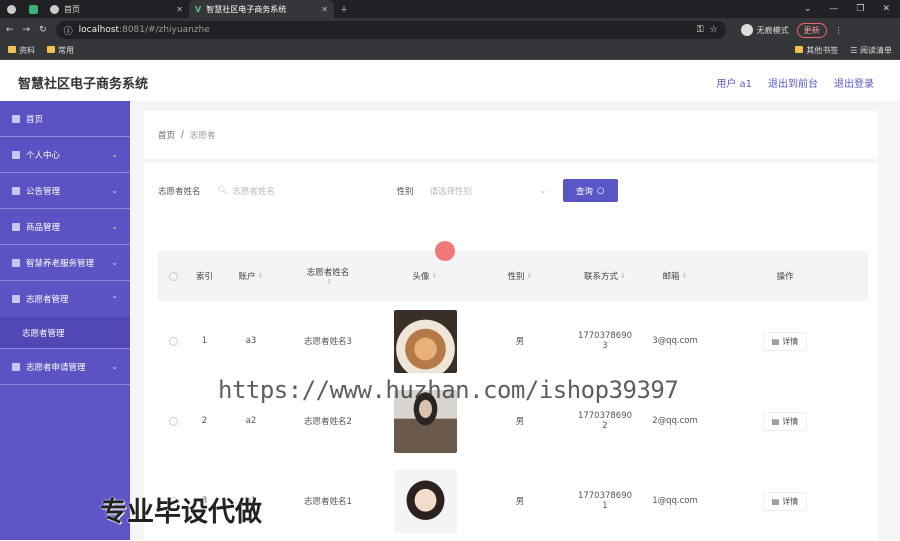 This screenshot has width=900, height=541. I want to click on table-header: 索引 账户 ⇕ 志愿者姓名 ⇕ 头像 ⇕ 性别 ⇕ 联系方式 ⇕ 邮箱 ⇕ 操作, so click(513, 276).